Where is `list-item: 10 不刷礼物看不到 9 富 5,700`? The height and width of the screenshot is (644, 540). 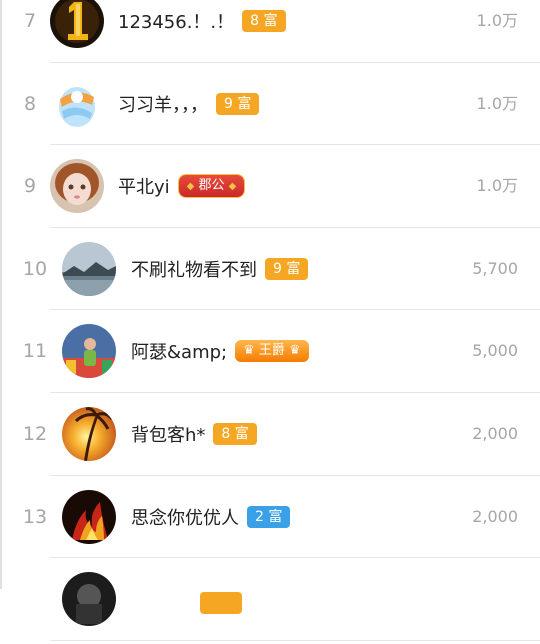 list-item: 10 不刷礼物看不到 9 富 5,700 is located at coordinates (270, 269).